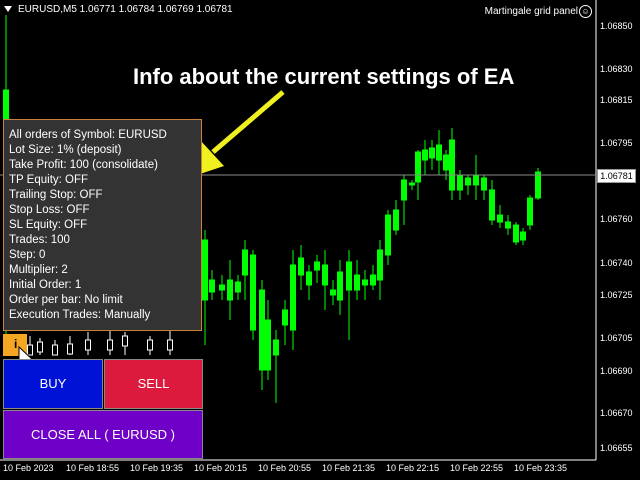 The image size is (640, 480). Describe the element at coordinates (616, 26) in the screenshot. I see `price-axis-label: 1.06850` at that location.